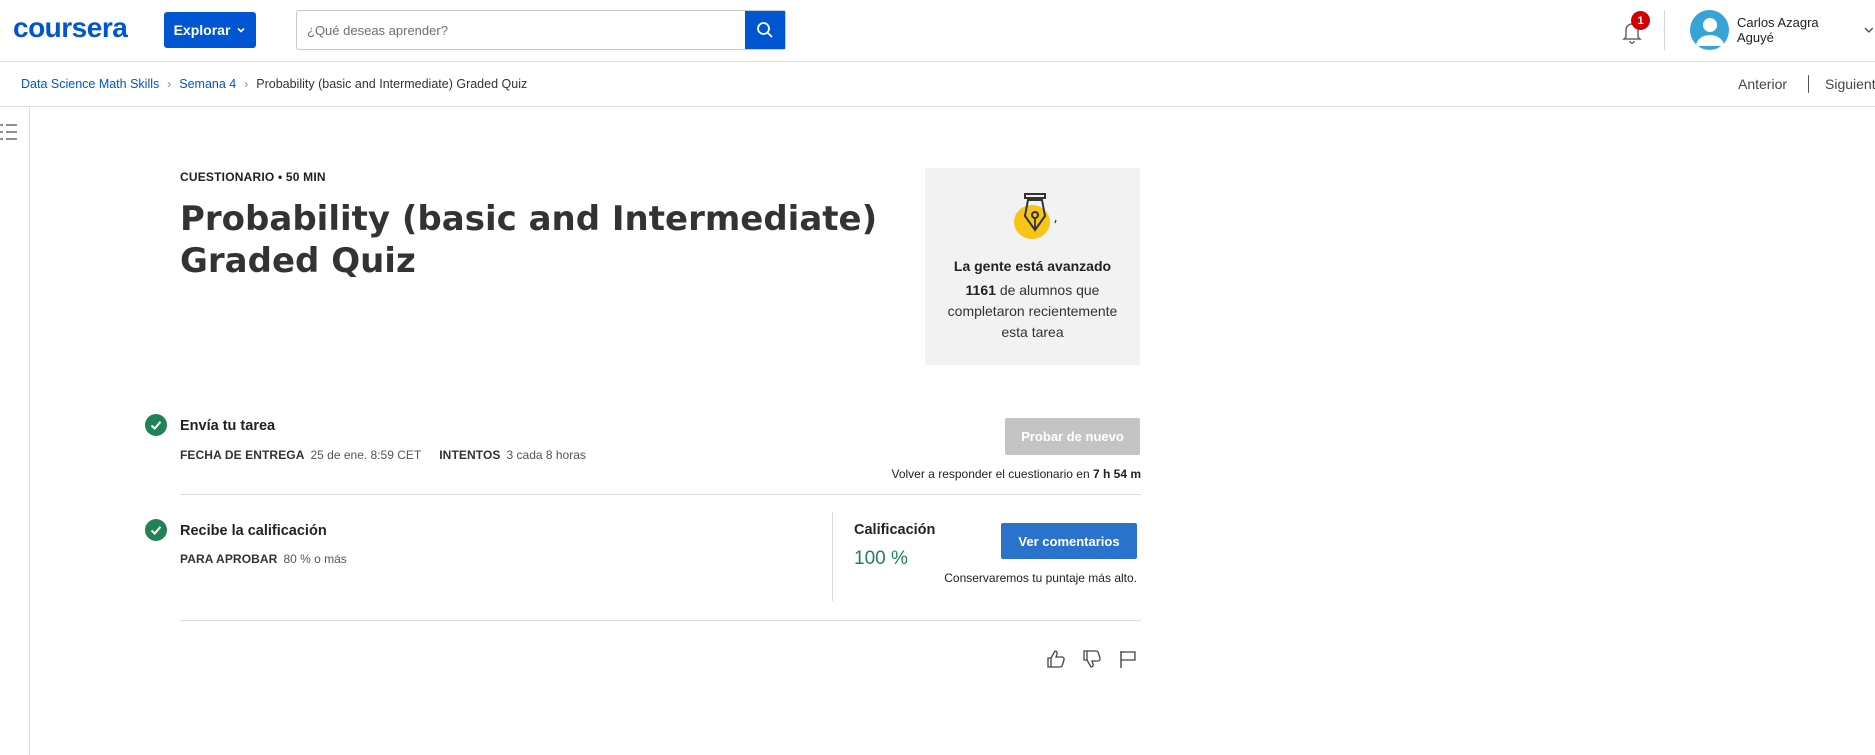 Image resolution: width=1875 pixels, height=755 pixels. I want to click on header-divider, so click(1664, 30).